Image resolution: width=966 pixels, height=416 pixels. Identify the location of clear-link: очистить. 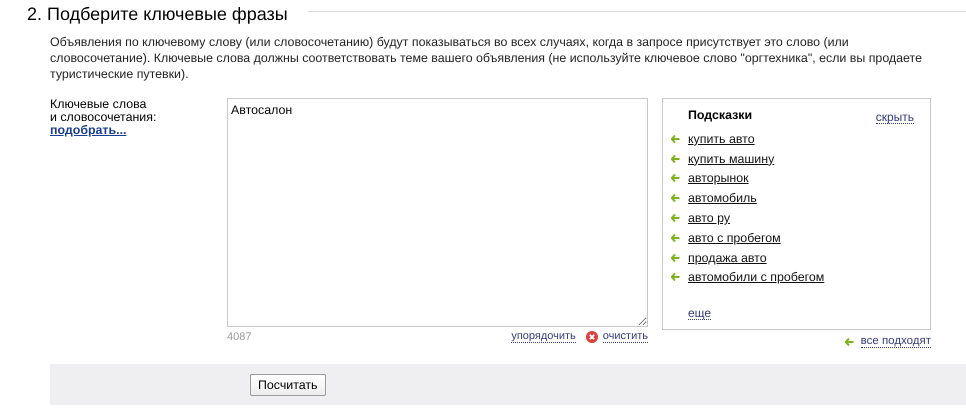
(625, 336).